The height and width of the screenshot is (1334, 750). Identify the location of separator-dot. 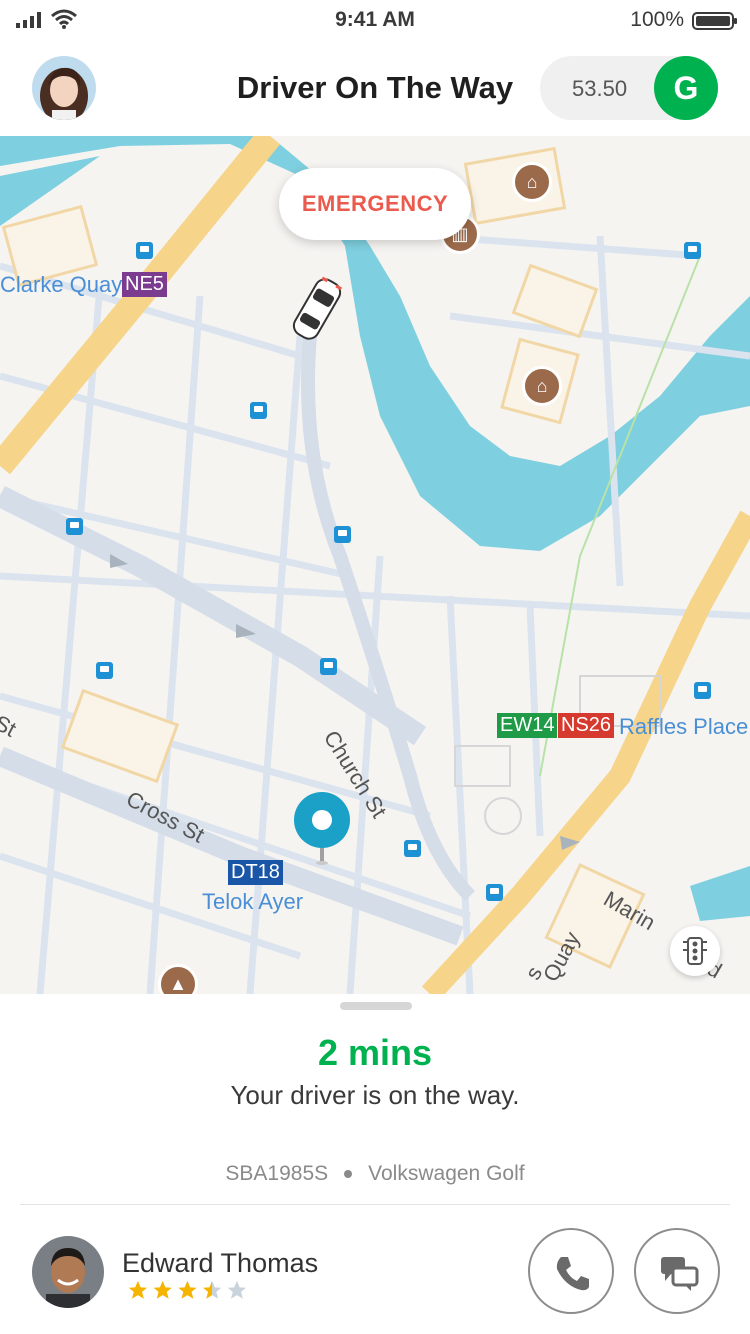
(348, 1174).